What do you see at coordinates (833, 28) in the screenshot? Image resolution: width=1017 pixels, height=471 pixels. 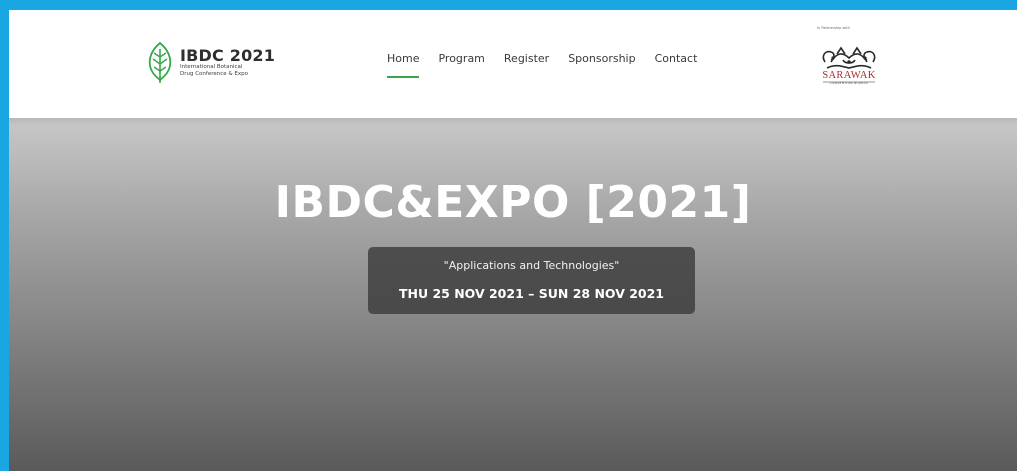 I see `partner-label: In Partnership with` at bounding box center [833, 28].